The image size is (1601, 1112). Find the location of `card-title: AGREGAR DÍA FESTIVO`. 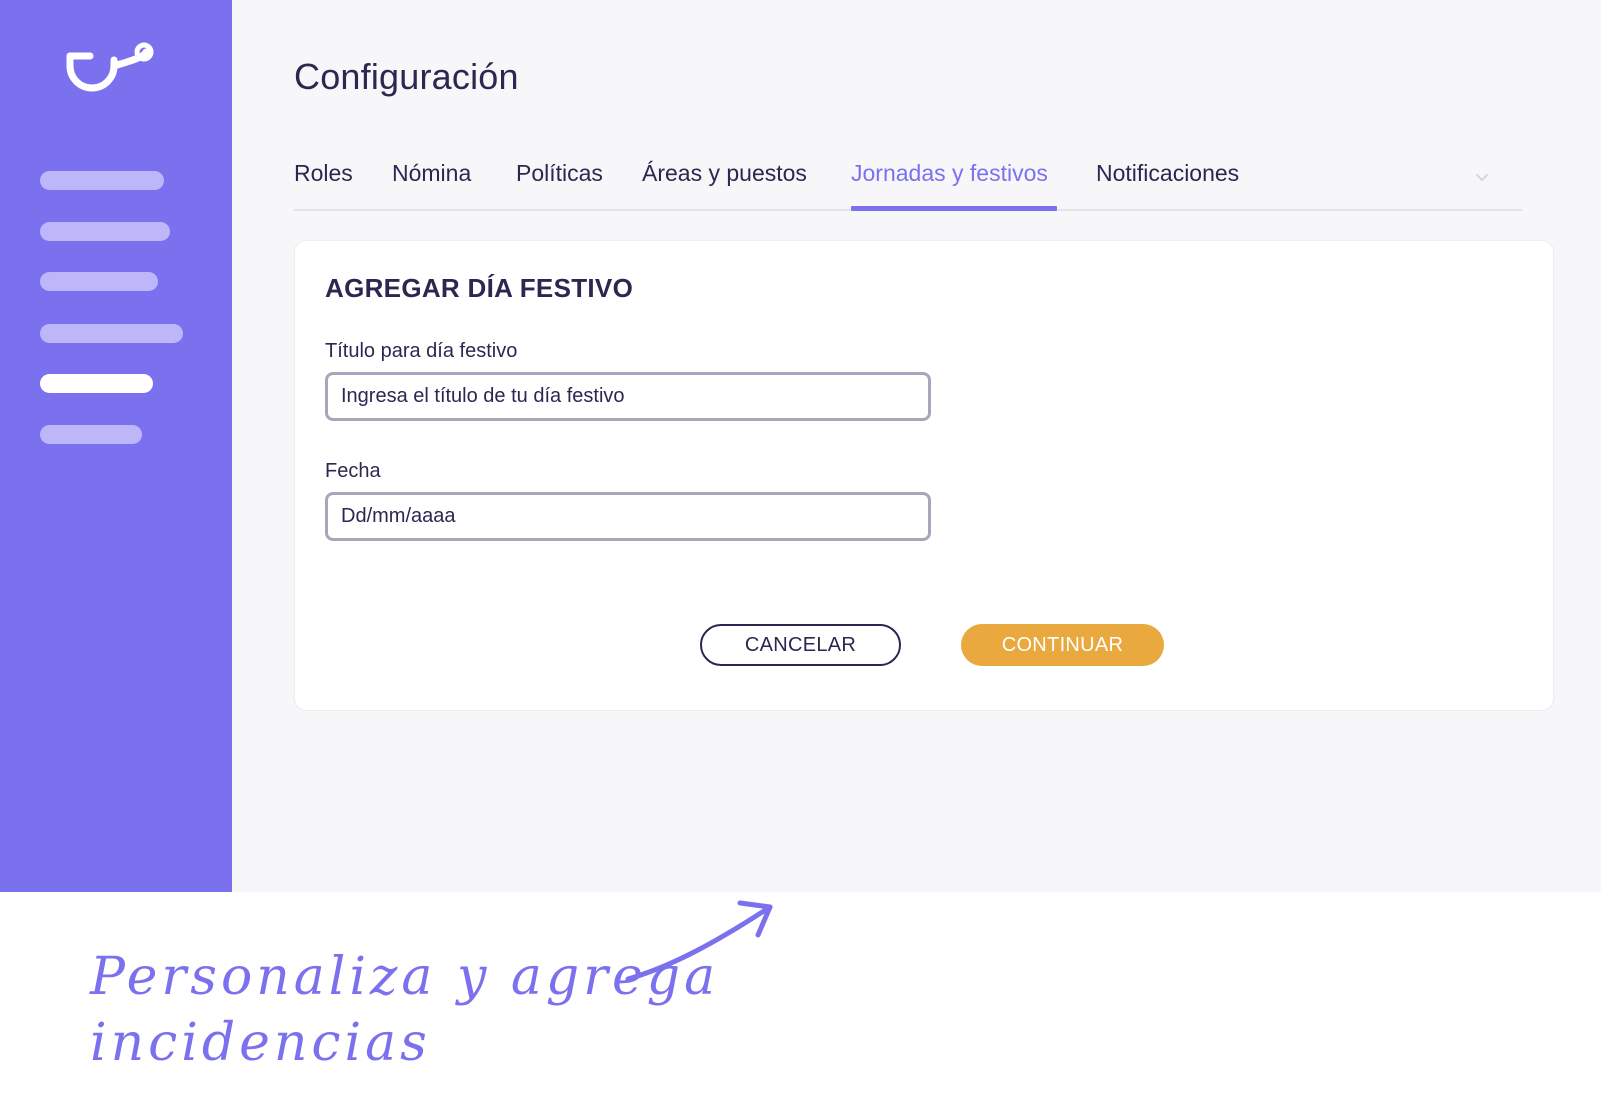

card-title: AGREGAR DÍA FESTIVO is located at coordinates (479, 288).